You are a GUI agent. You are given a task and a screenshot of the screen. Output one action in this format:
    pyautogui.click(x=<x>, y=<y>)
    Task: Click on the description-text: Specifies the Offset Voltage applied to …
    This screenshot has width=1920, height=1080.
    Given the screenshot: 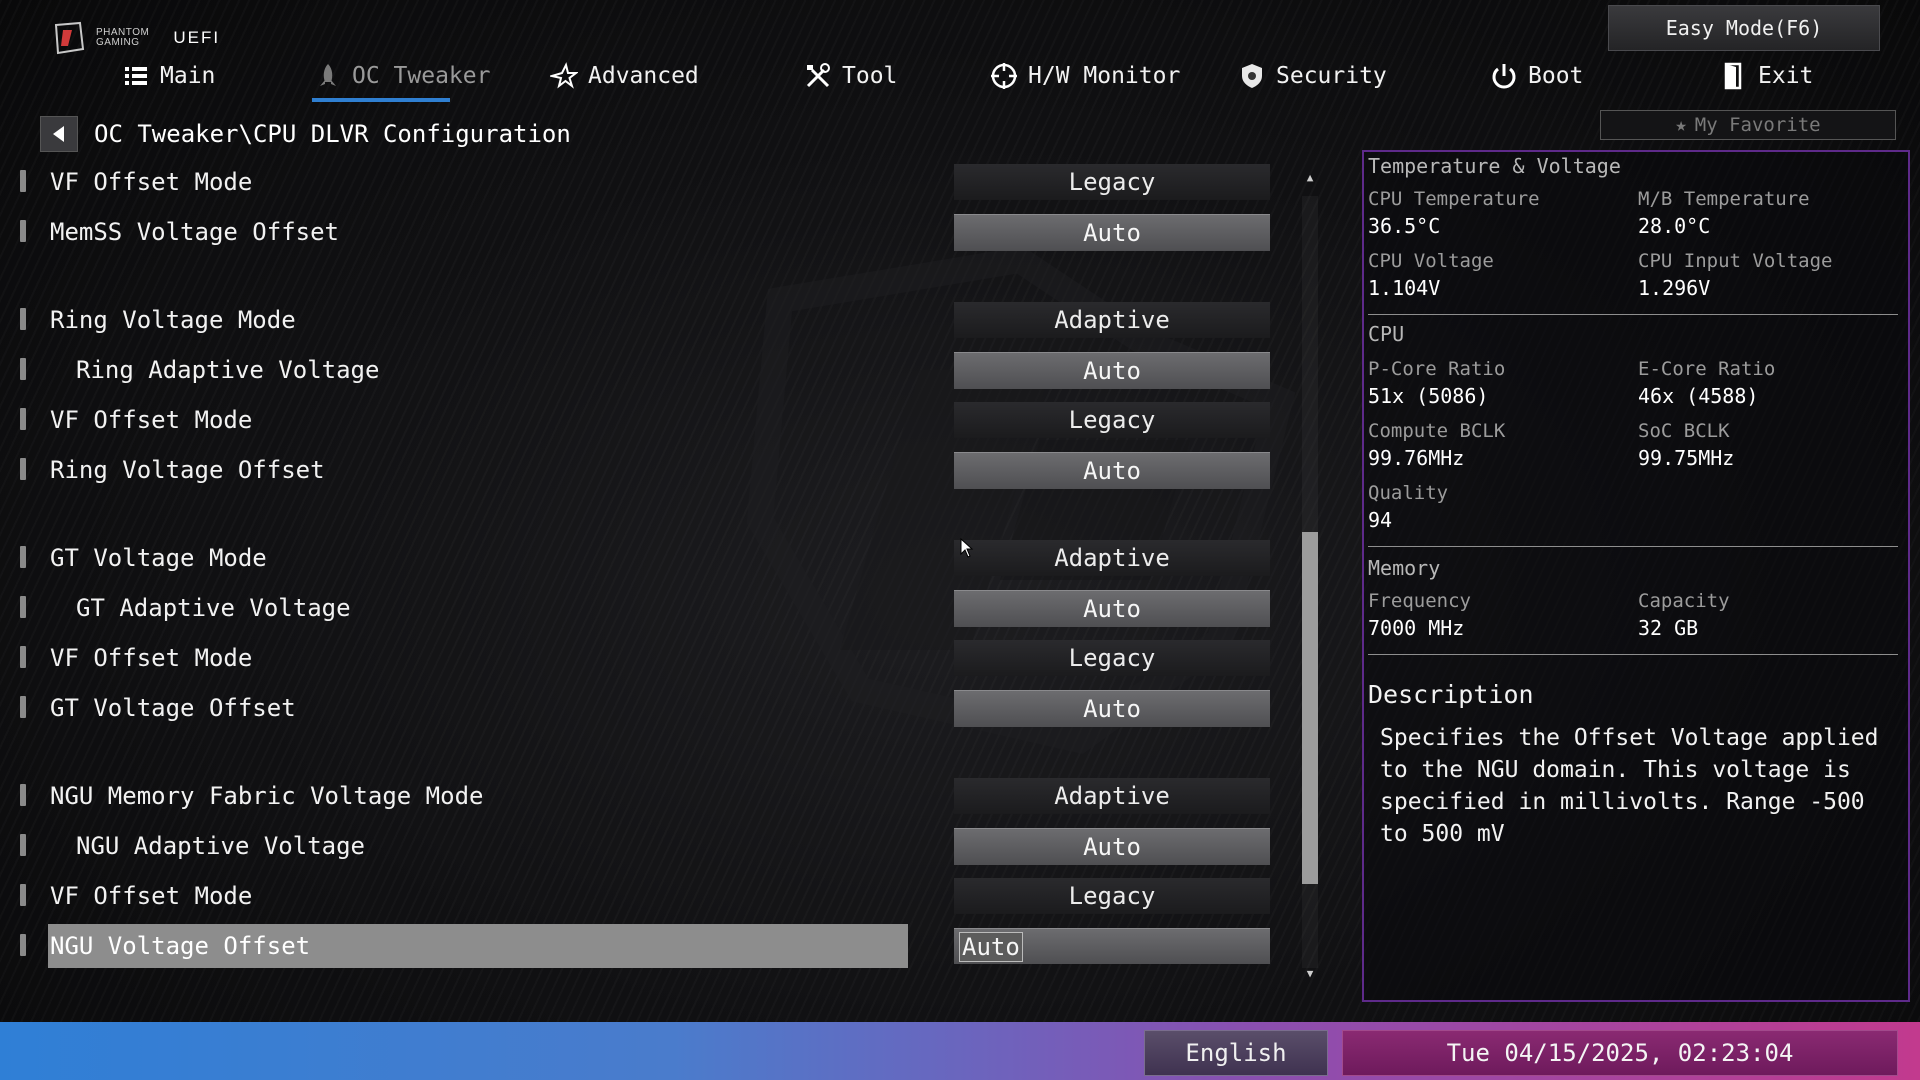 What is the action you would take?
    pyautogui.click(x=1629, y=786)
    